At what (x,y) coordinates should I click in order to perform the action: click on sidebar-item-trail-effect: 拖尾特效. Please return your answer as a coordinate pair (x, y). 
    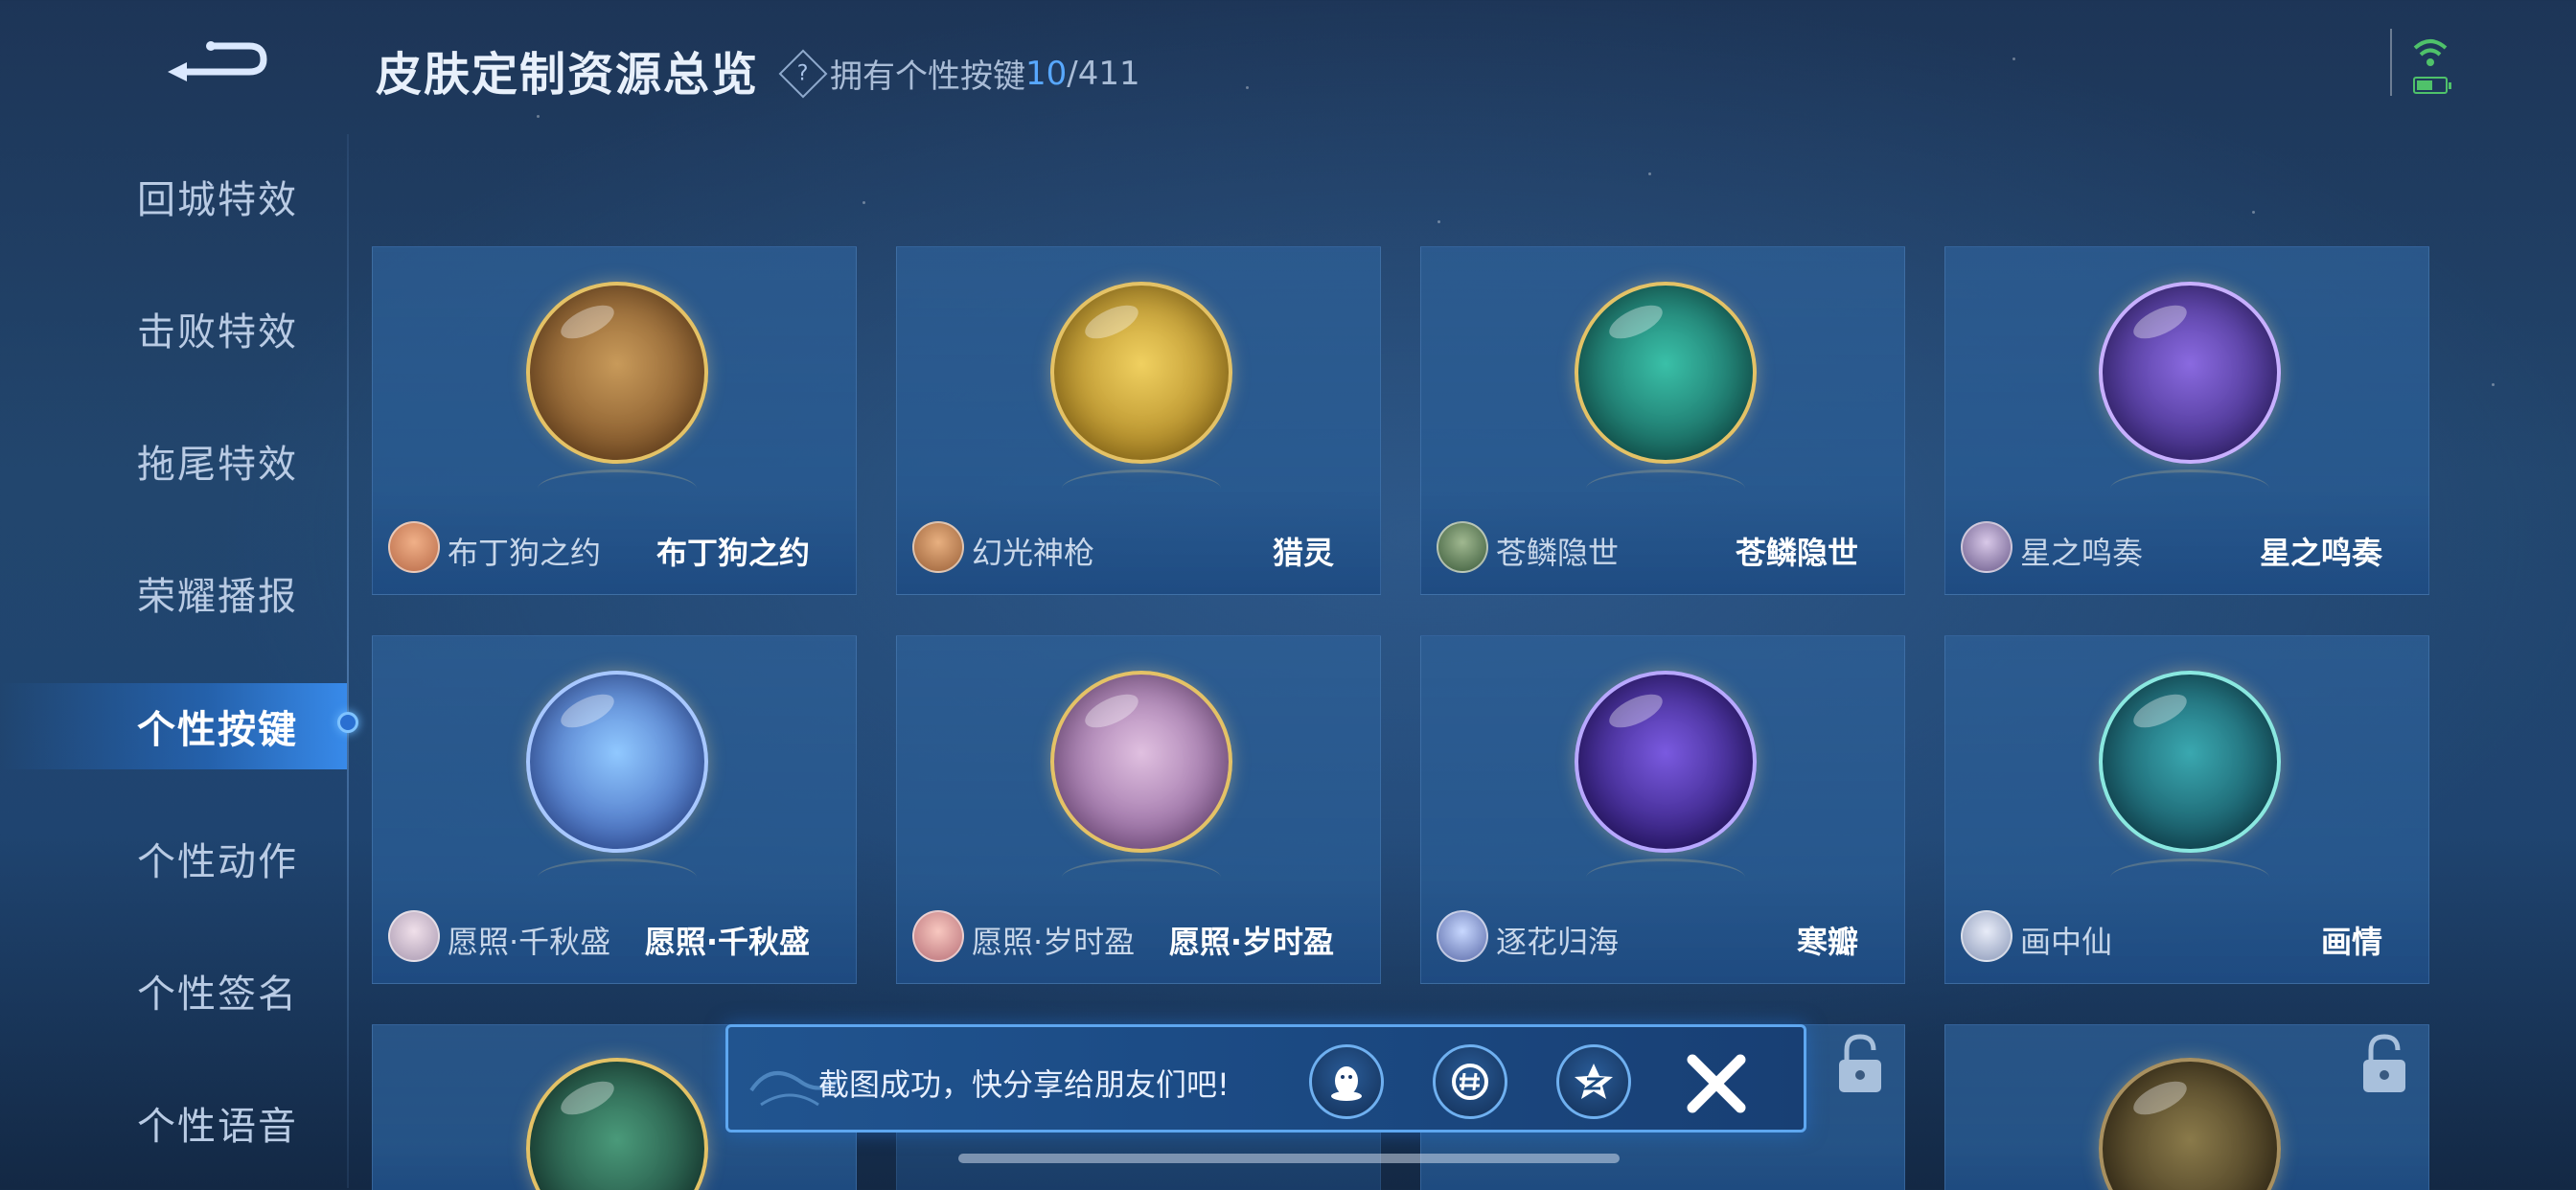
    Looking at the image, I should click on (173, 461).